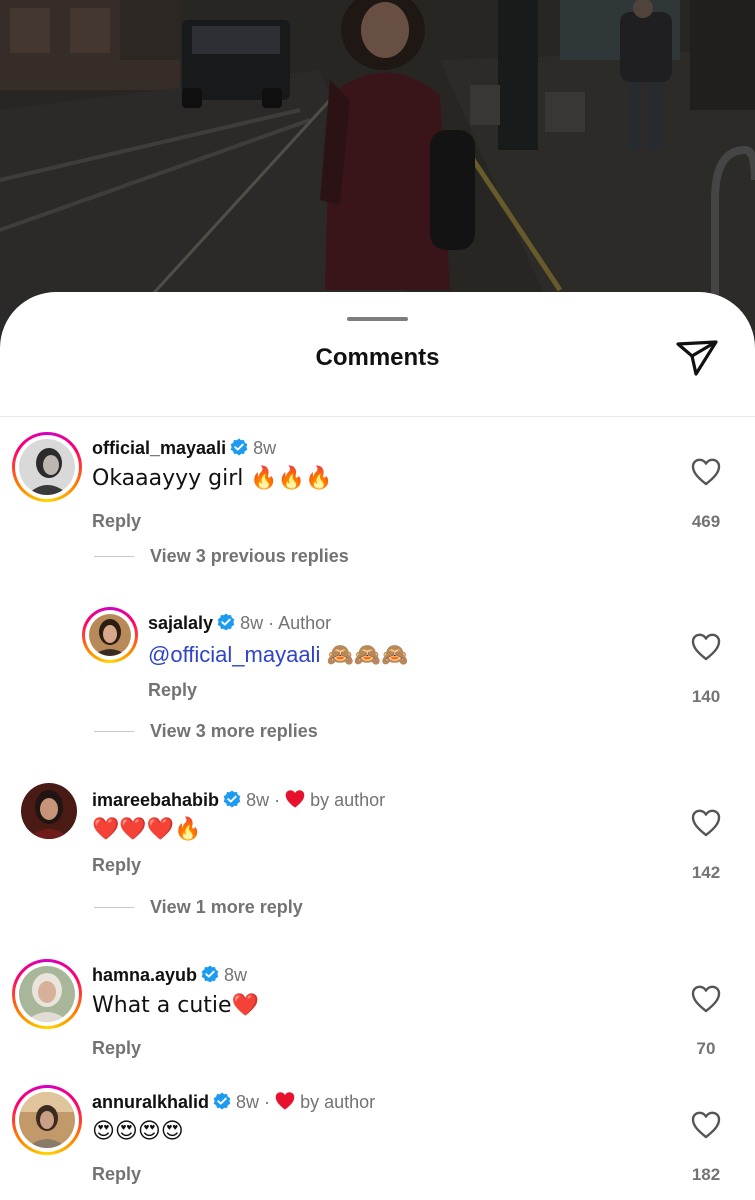 The width and height of the screenshot is (755, 1200). What do you see at coordinates (159, 448) in the screenshot?
I see `username: official_mayaali` at bounding box center [159, 448].